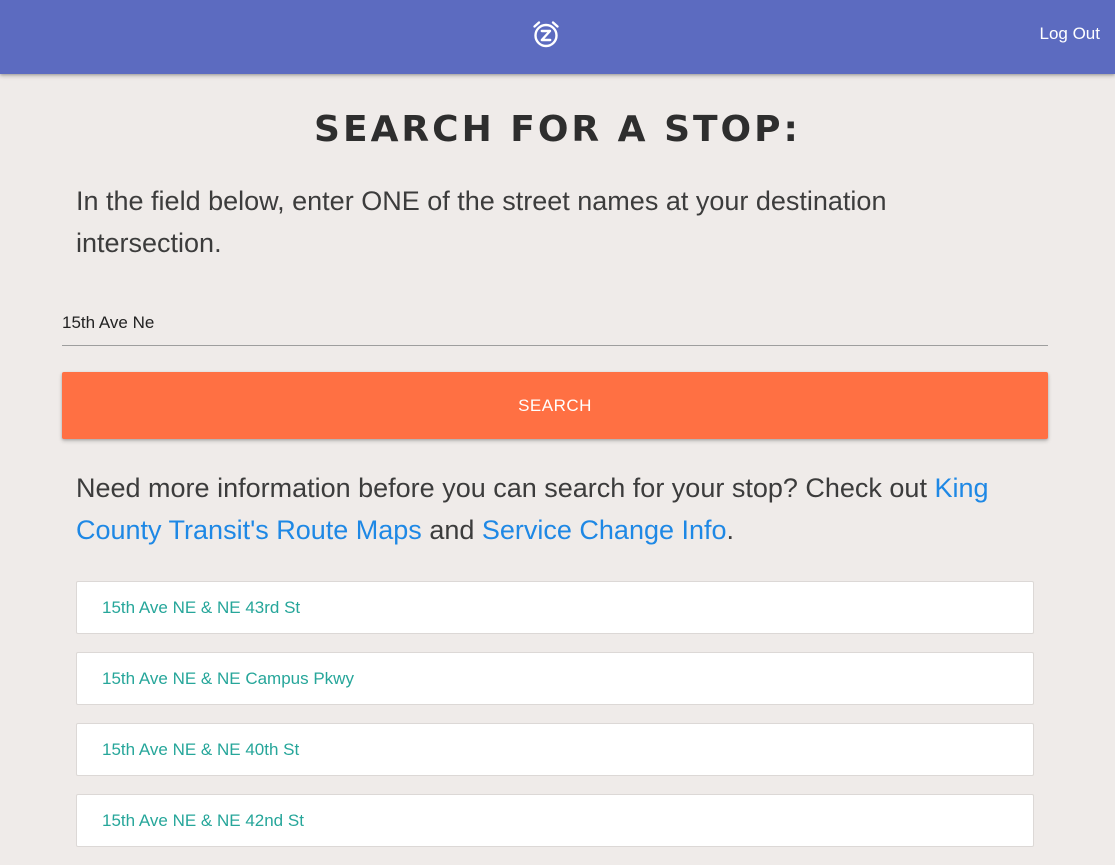 The width and height of the screenshot is (1115, 865). I want to click on top-navbar: Log Out, so click(557, 37).